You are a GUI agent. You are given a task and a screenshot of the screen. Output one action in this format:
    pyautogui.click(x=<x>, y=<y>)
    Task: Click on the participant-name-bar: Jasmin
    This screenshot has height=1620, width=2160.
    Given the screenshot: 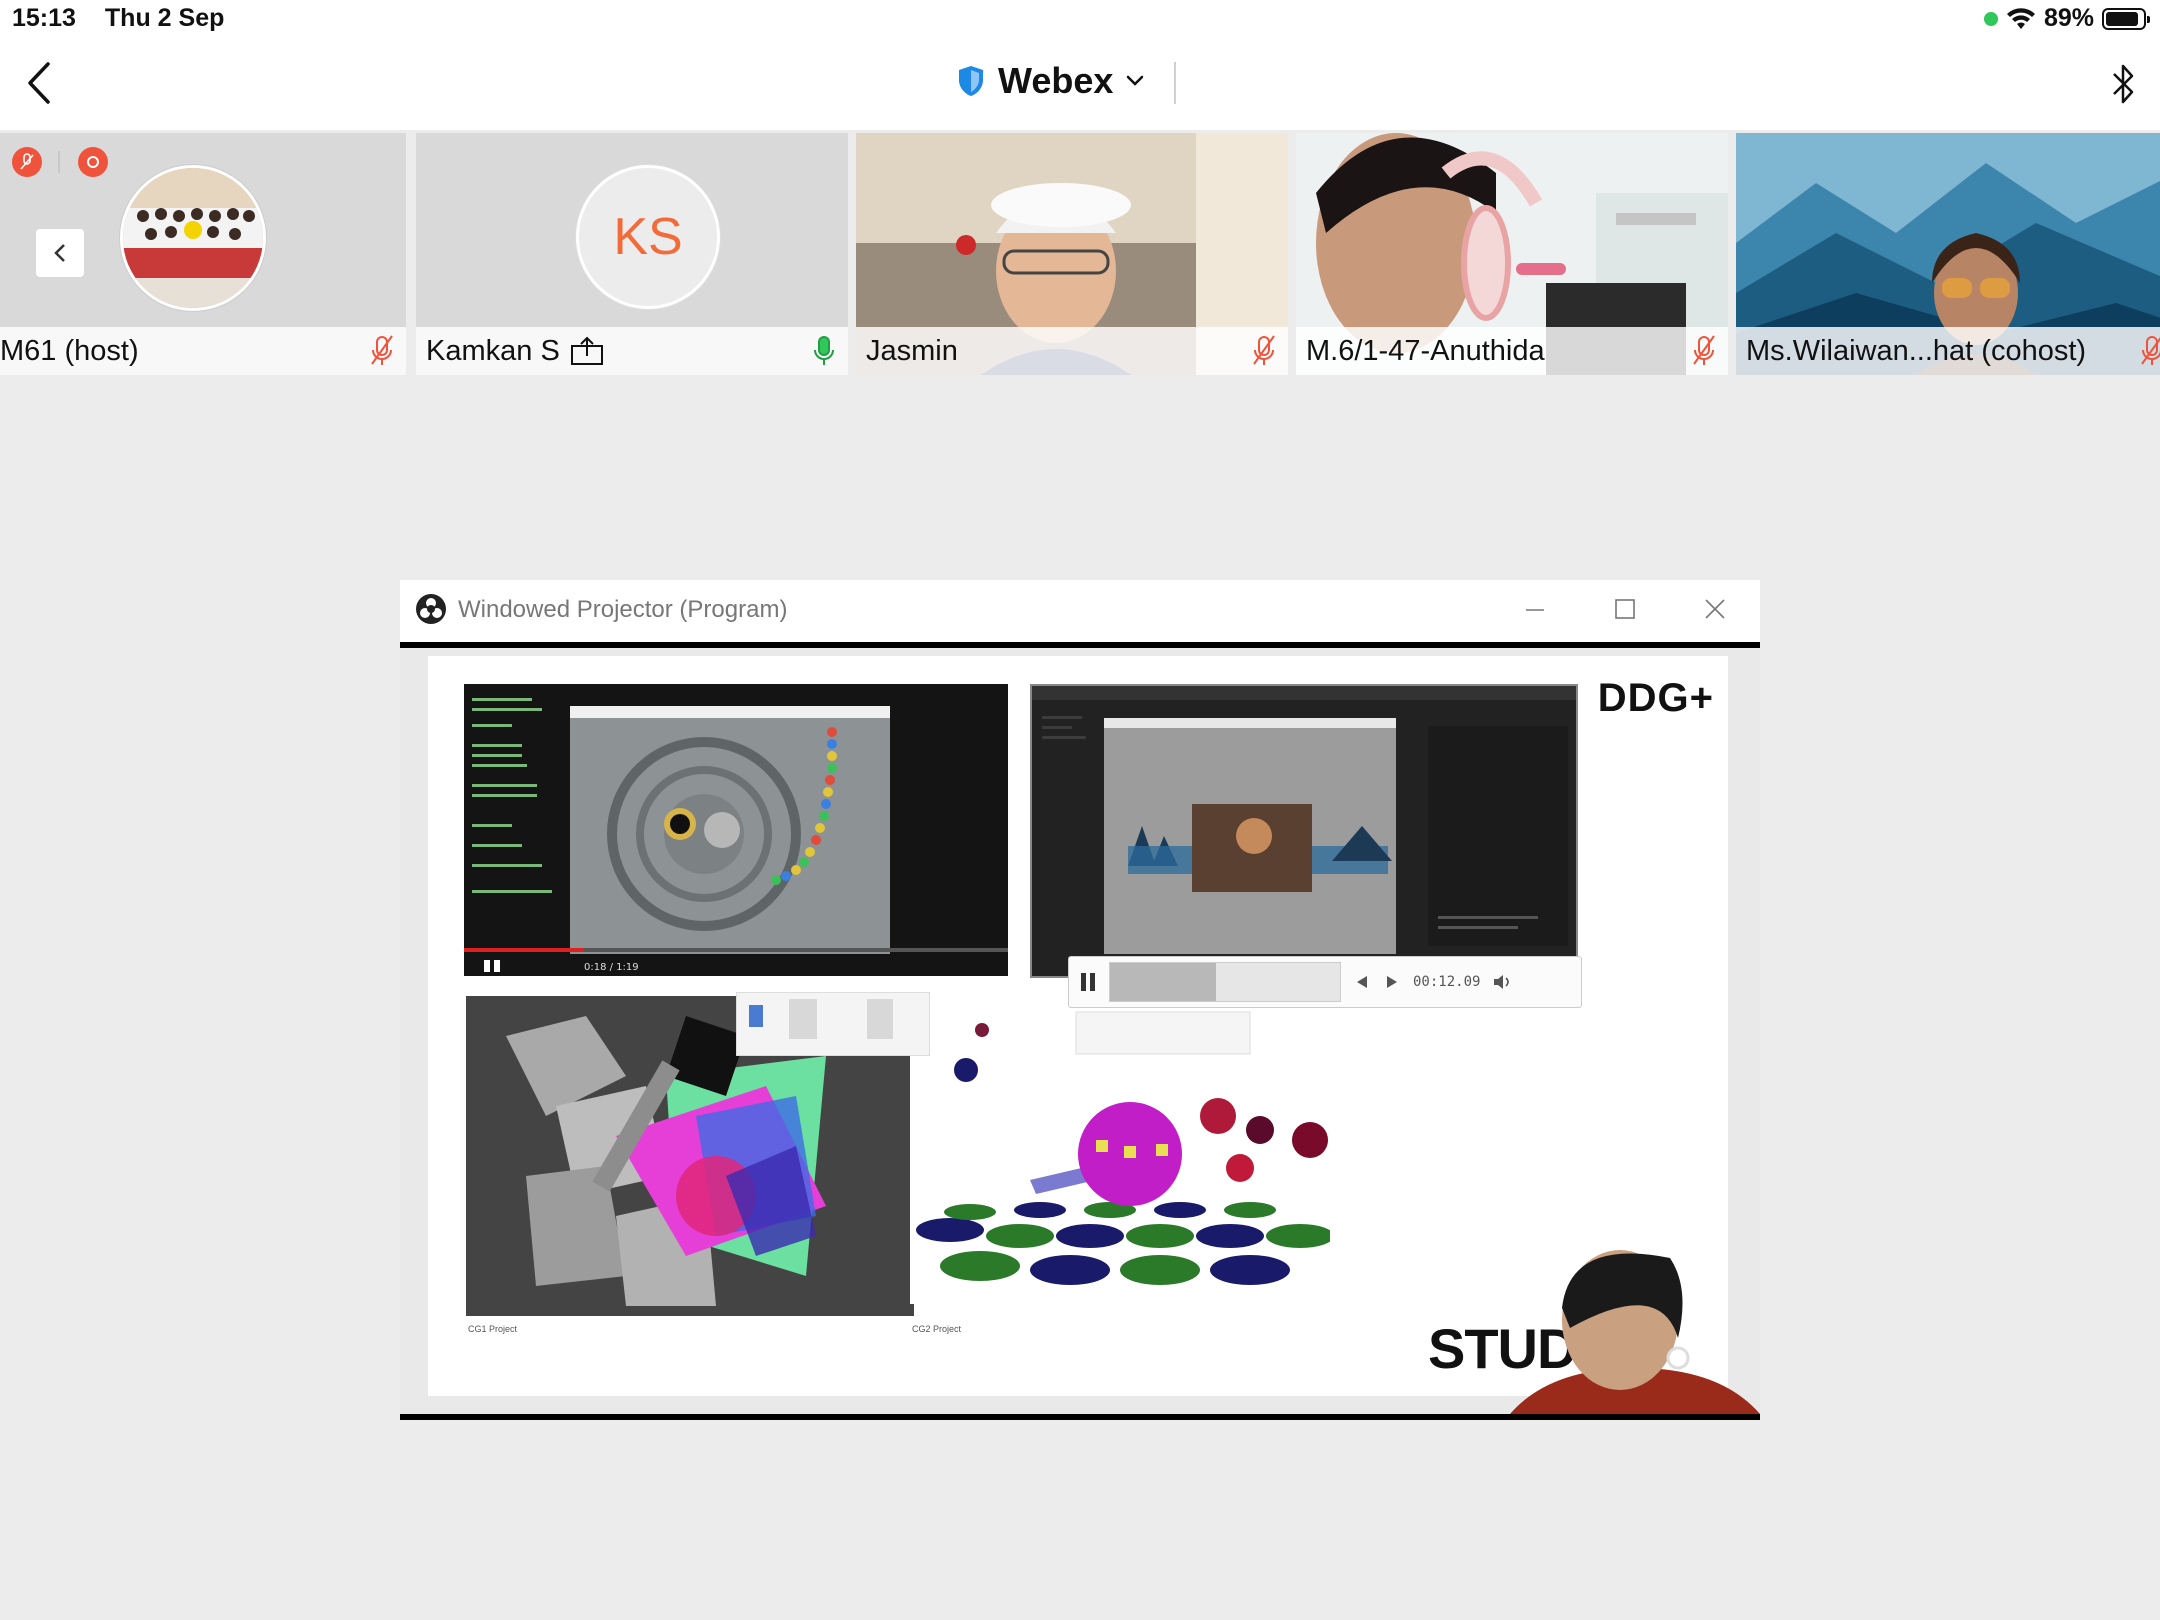 What is the action you would take?
    pyautogui.click(x=1072, y=351)
    